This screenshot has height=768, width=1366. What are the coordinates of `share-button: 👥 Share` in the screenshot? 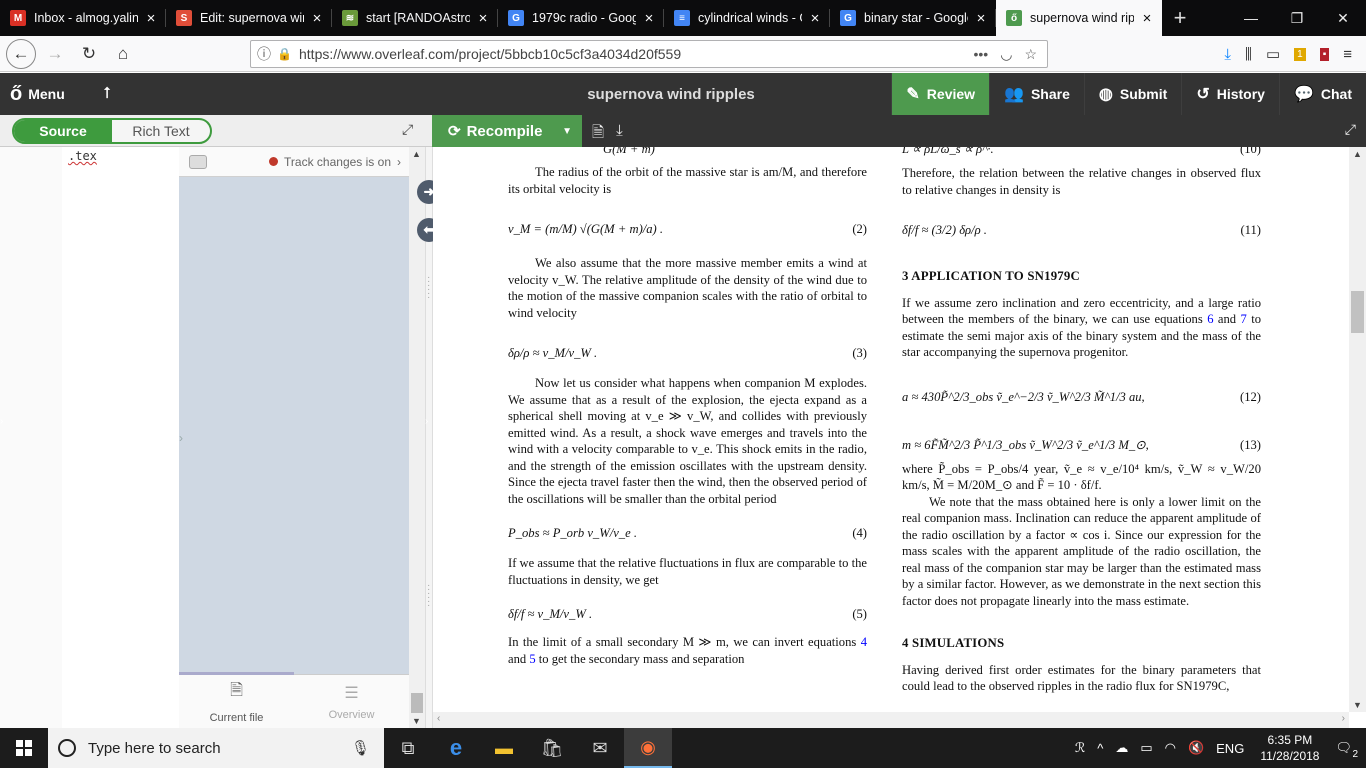 It's located at (1036, 94).